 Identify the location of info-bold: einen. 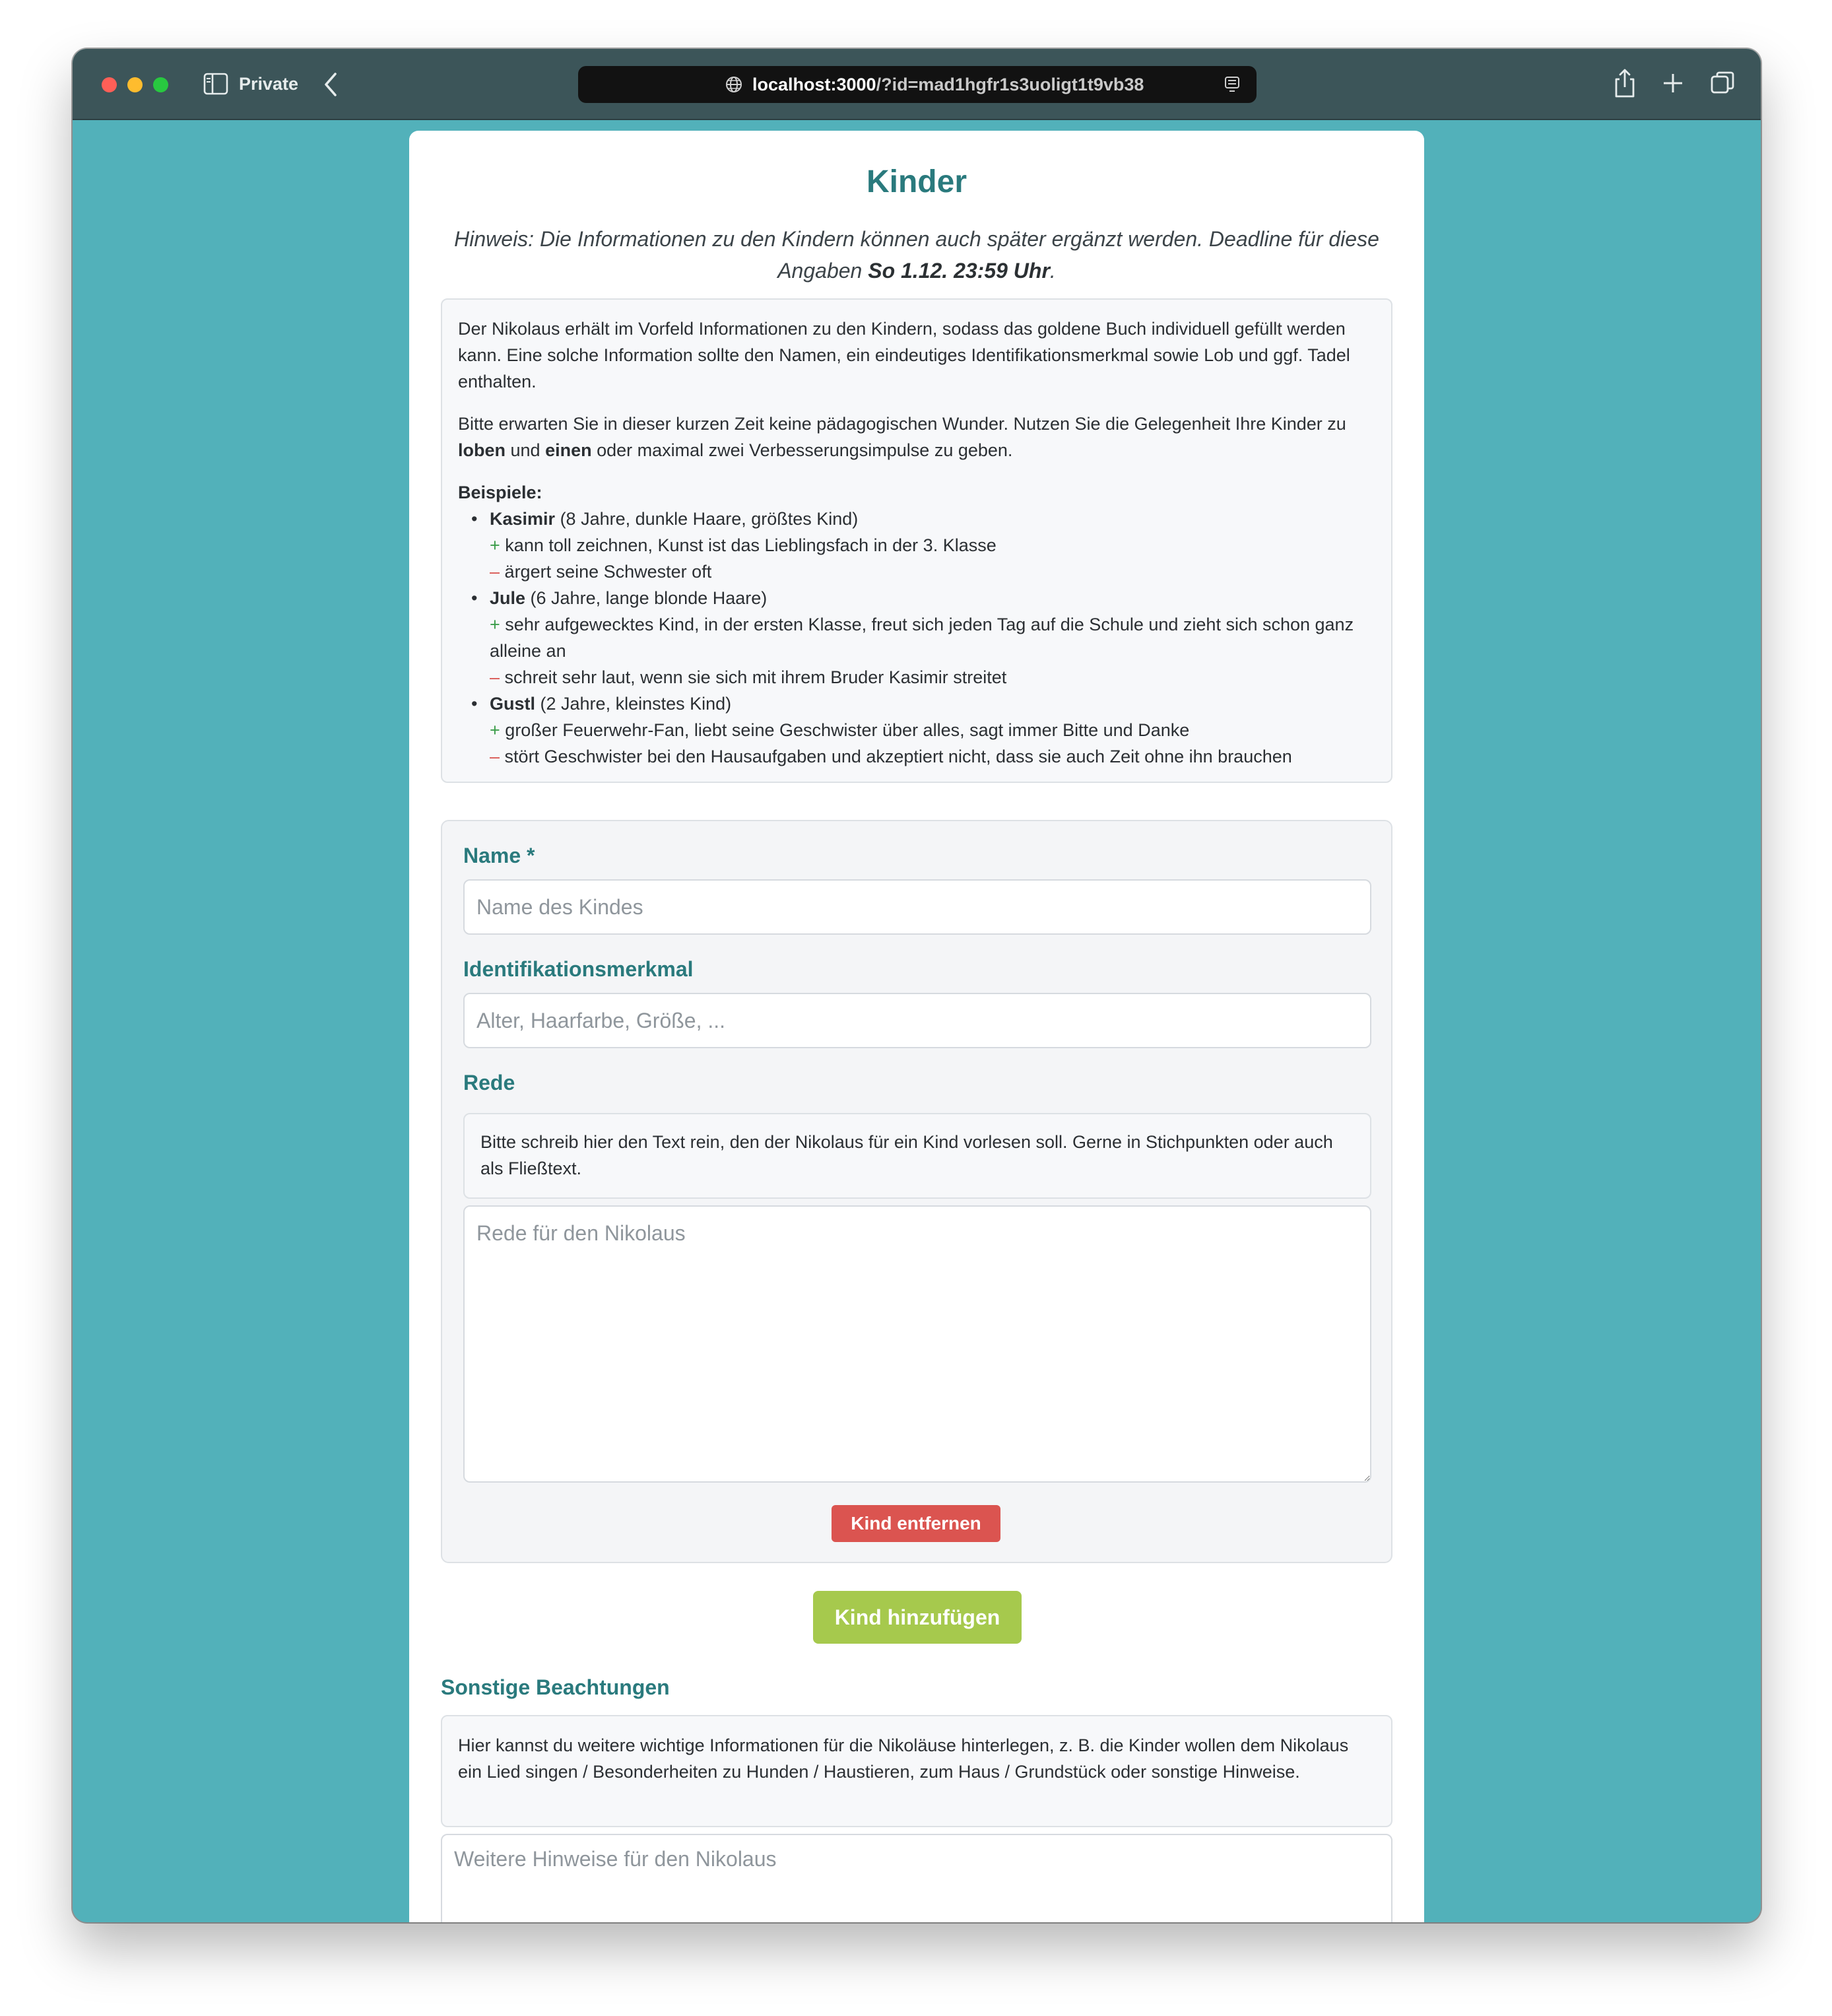
(568, 450).